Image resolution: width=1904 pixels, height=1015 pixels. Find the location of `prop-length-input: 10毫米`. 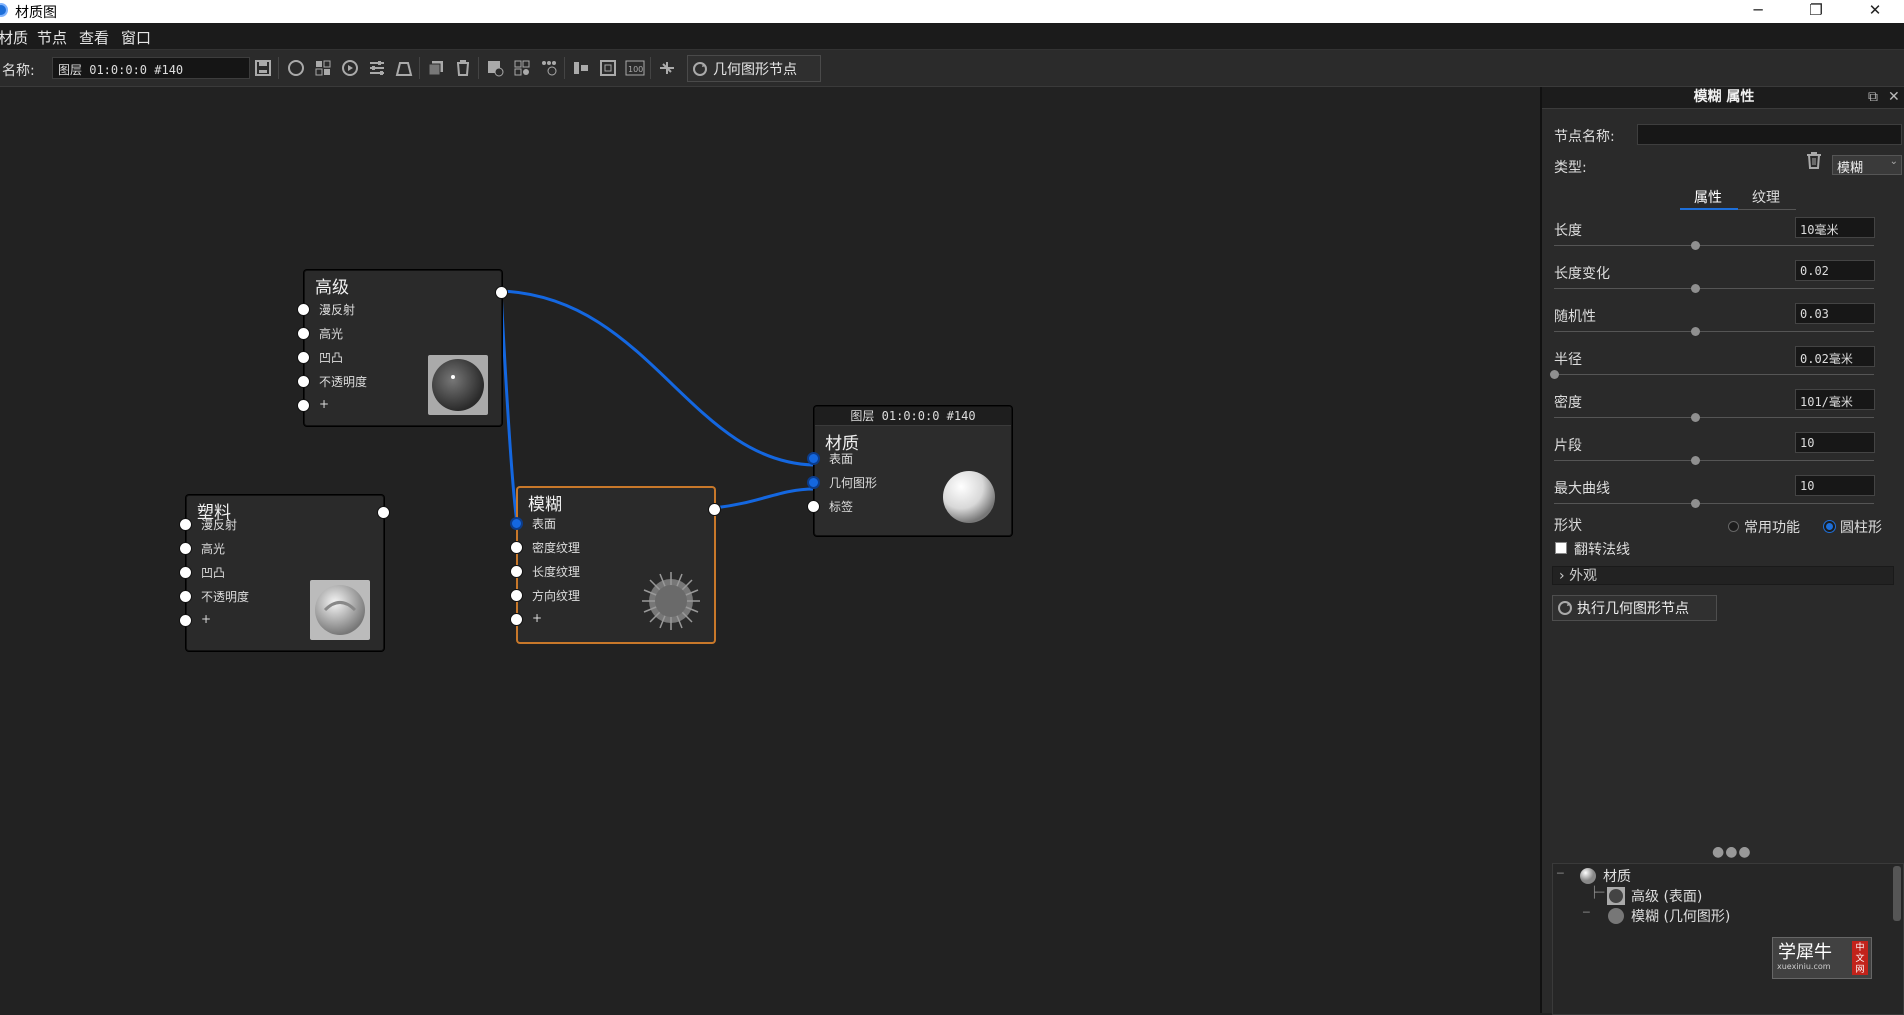

prop-length-input: 10毫米 is located at coordinates (1835, 227).